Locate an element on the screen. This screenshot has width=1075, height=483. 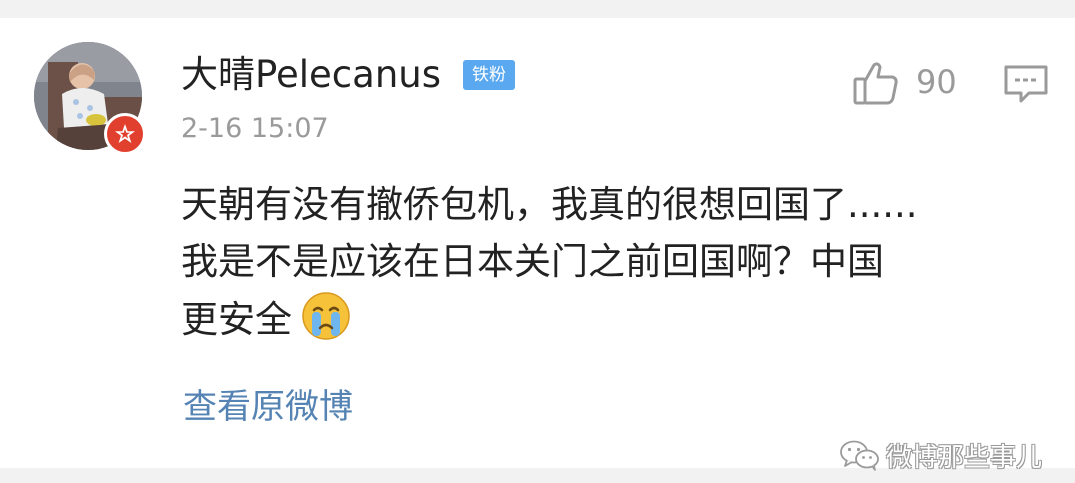
watermark: 微博那些事儿 is located at coordinates (940, 455).